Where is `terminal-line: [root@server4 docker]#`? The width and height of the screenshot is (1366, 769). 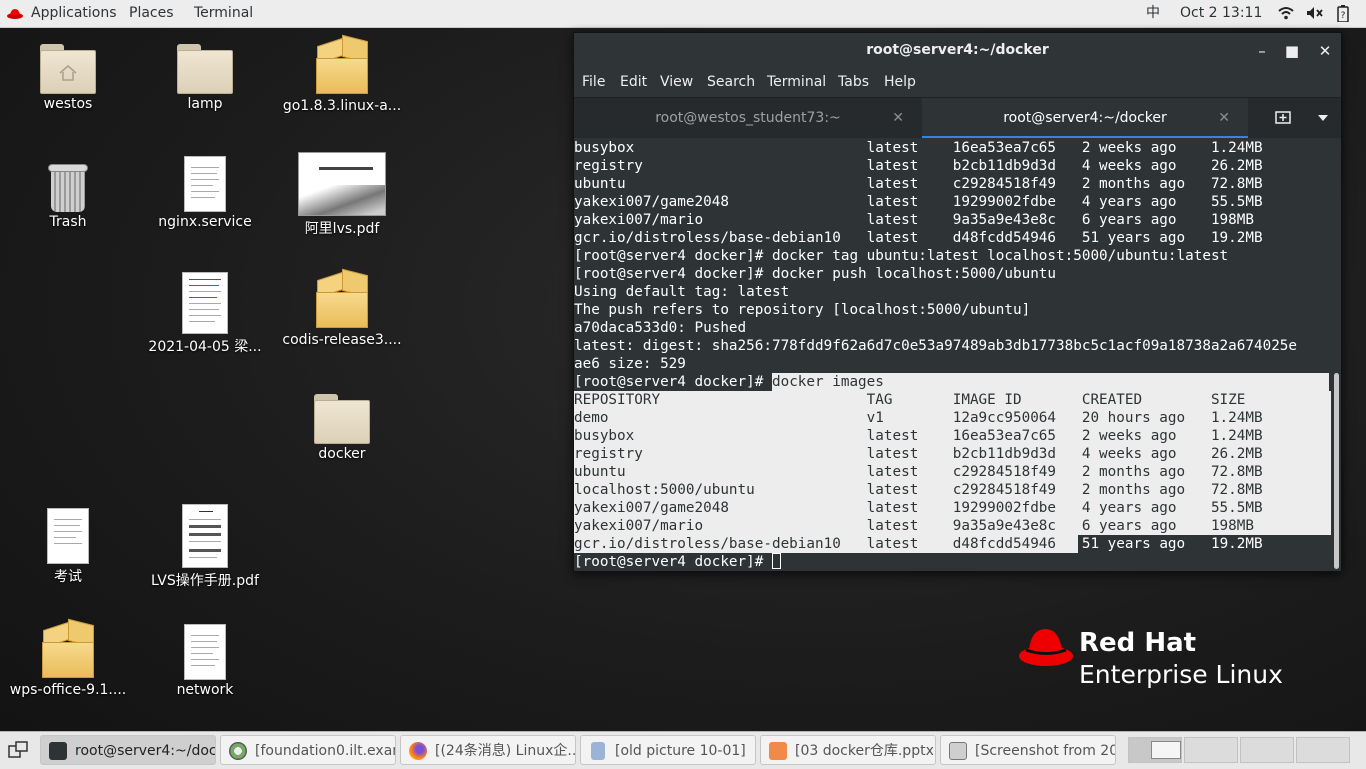
terminal-line: [root@server4 docker]# is located at coordinates (677, 562).